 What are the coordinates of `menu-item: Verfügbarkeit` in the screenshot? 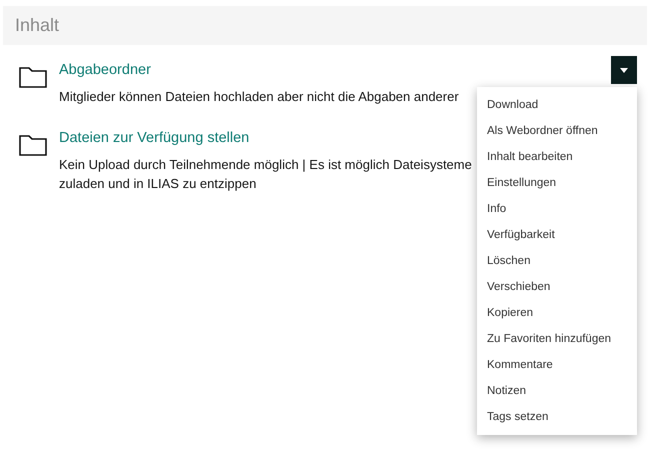 It's located at (557, 235).